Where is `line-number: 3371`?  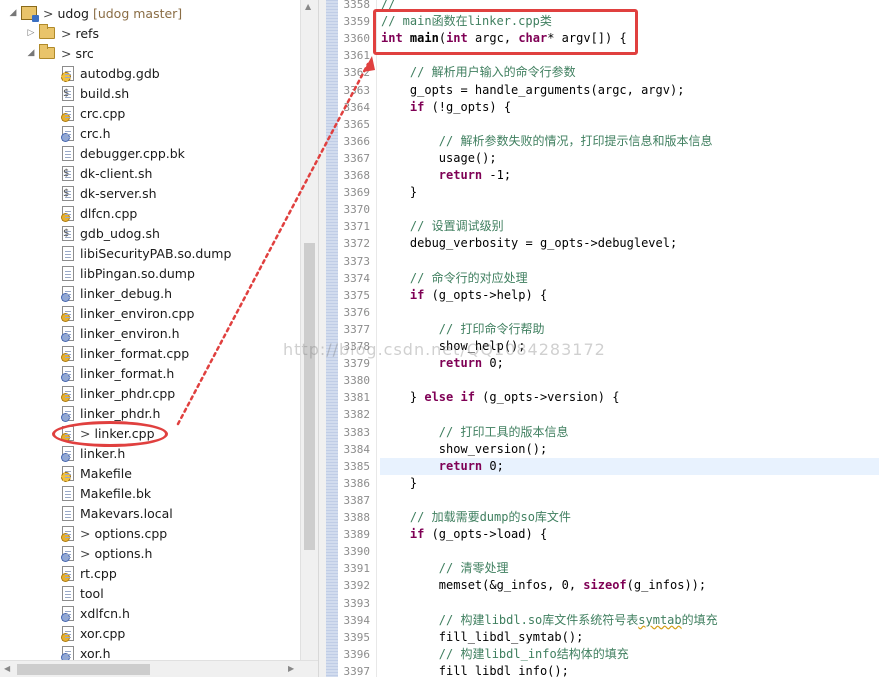
line-number: 3371 is located at coordinates (357, 227).